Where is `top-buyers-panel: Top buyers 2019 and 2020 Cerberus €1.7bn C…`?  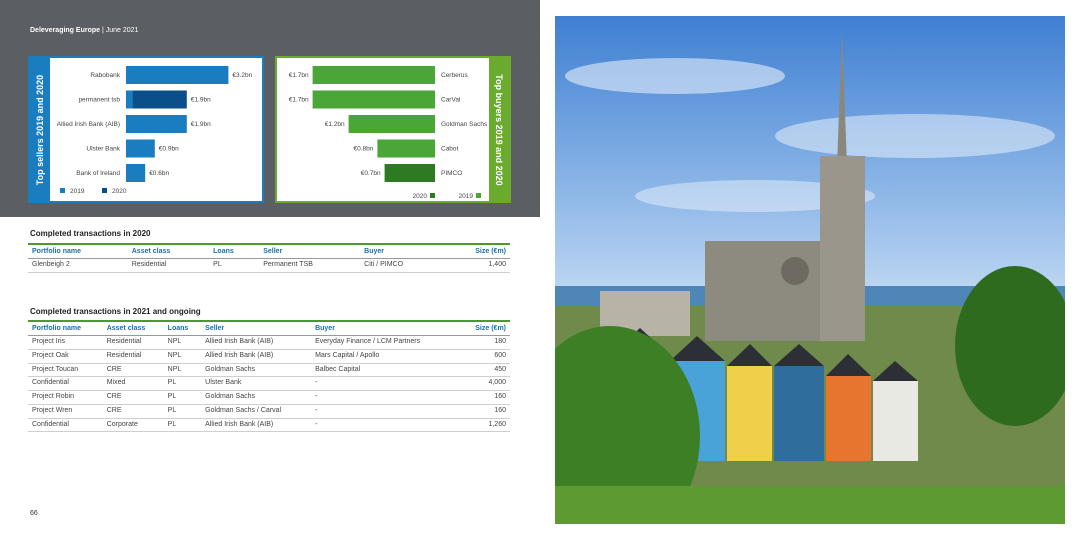
top-buyers-panel: Top buyers 2019 and 2020 Cerberus €1.7bn C… is located at coordinates (393, 129).